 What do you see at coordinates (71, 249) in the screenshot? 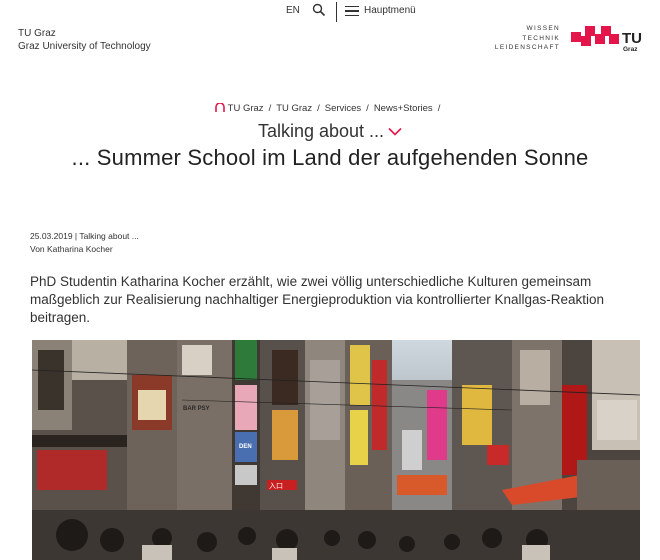
I see `article-author: Von Katharina Kocher` at bounding box center [71, 249].